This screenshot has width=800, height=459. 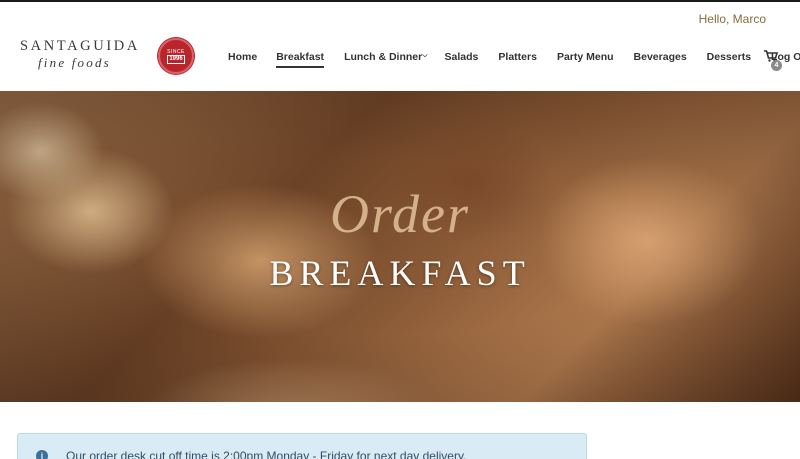 I want to click on nav-lunch-dinner: Lunch & Dinner⌵, so click(x=385, y=57).